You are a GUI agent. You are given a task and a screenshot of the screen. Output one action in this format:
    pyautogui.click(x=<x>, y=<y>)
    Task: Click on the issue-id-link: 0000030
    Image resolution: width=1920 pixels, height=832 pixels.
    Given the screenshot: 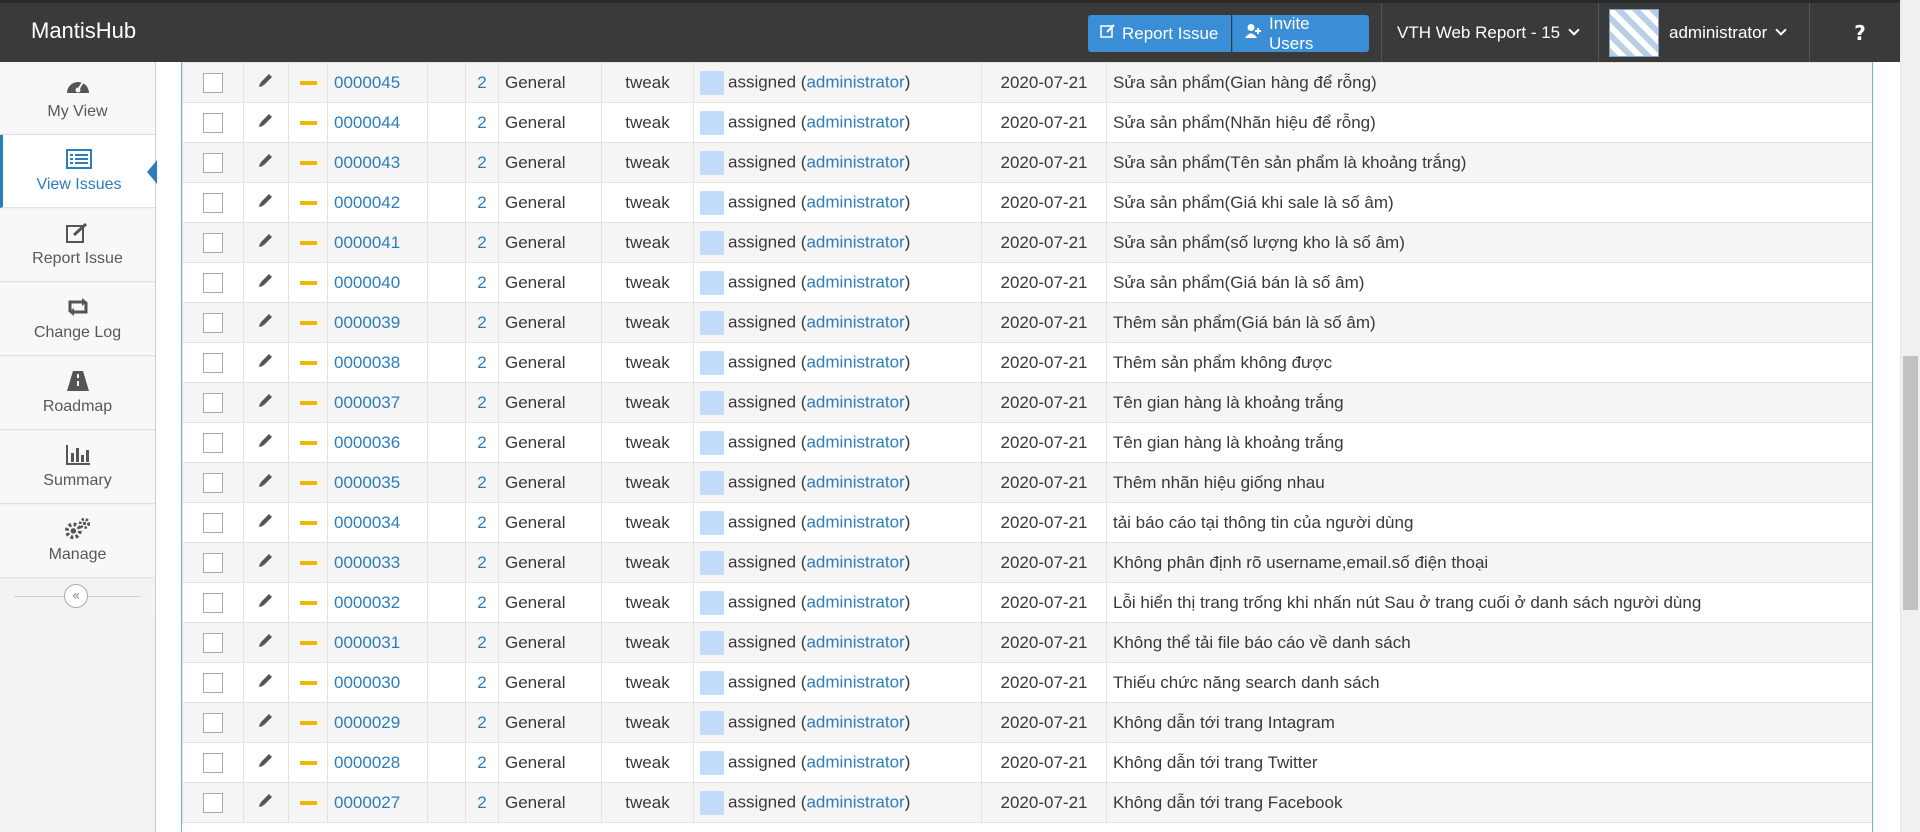 What is the action you would take?
    pyautogui.click(x=367, y=682)
    